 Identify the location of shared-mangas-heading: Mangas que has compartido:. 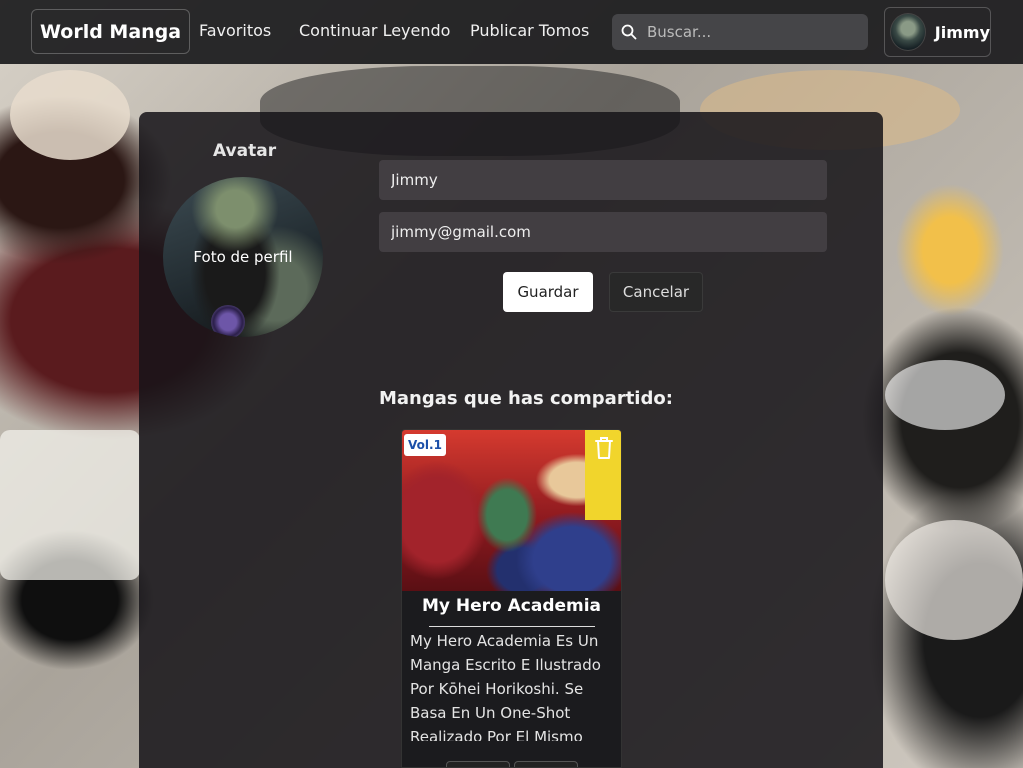
(526, 398).